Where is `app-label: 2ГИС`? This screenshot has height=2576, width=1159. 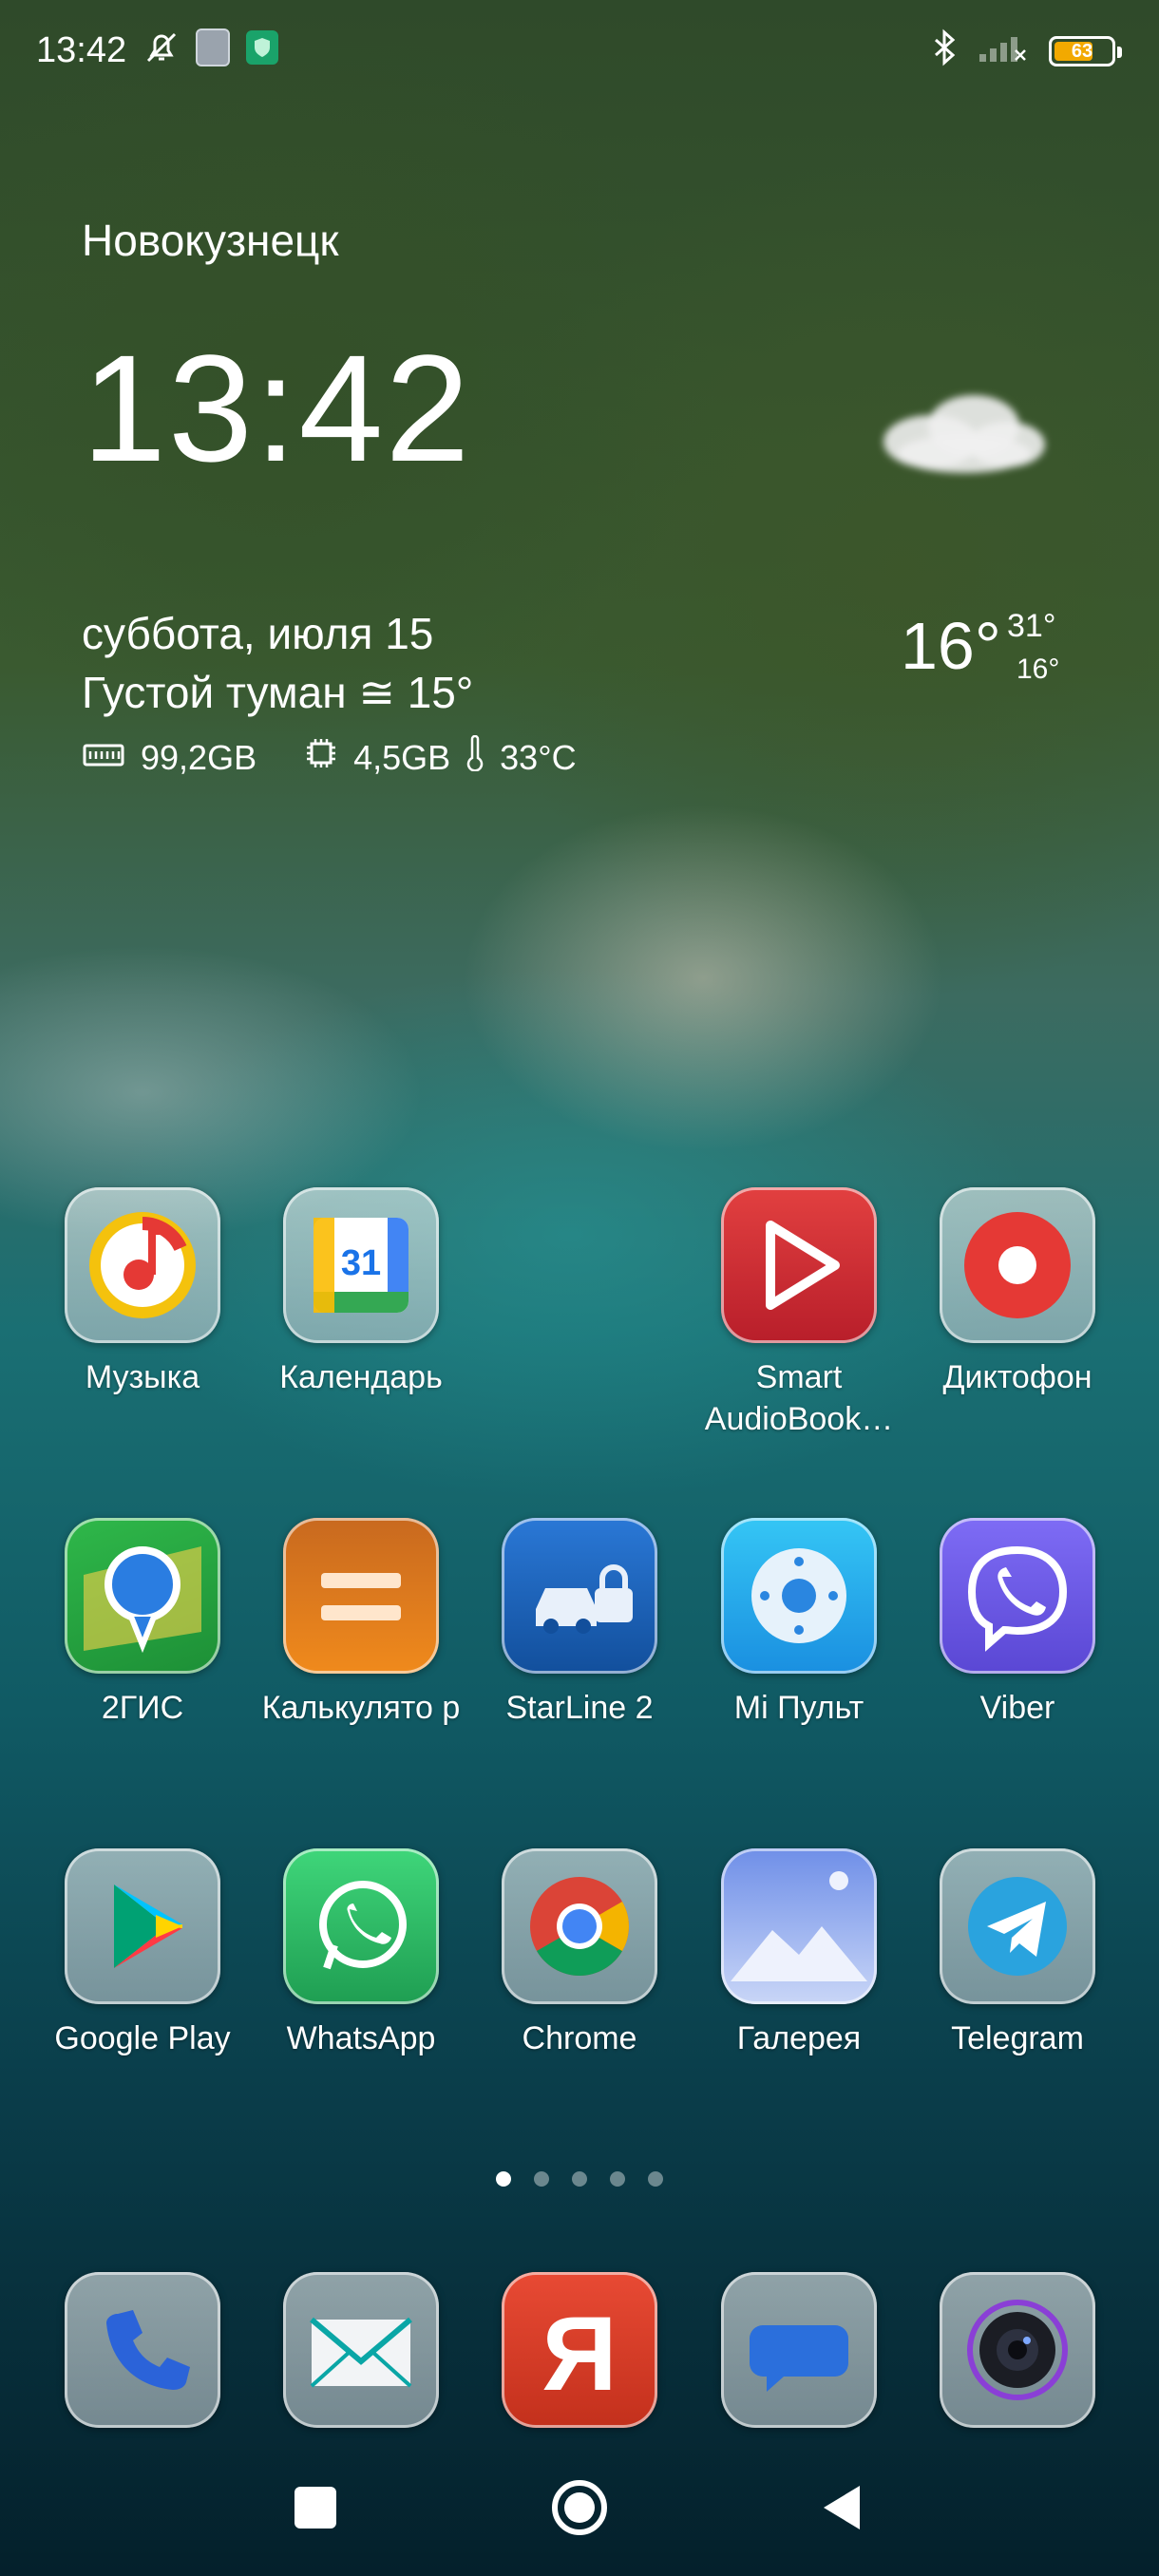
app-label: 2ГИС is located at coordinates (142, 1708).